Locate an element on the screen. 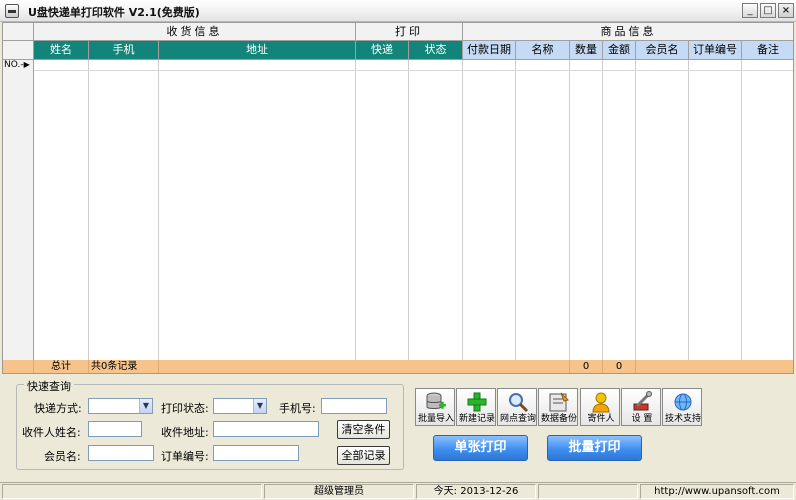 The image size is (796, 500). settings-icon is located at coordinates (642, 401).